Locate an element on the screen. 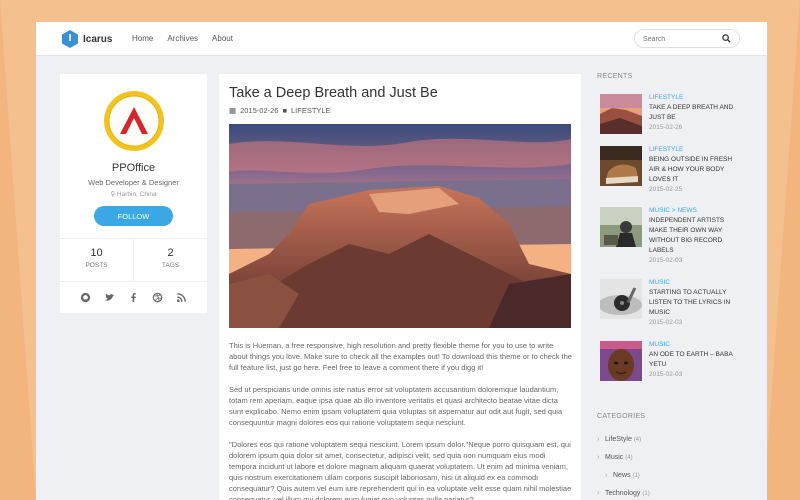  github-icon is located at coordinates (85, 297).